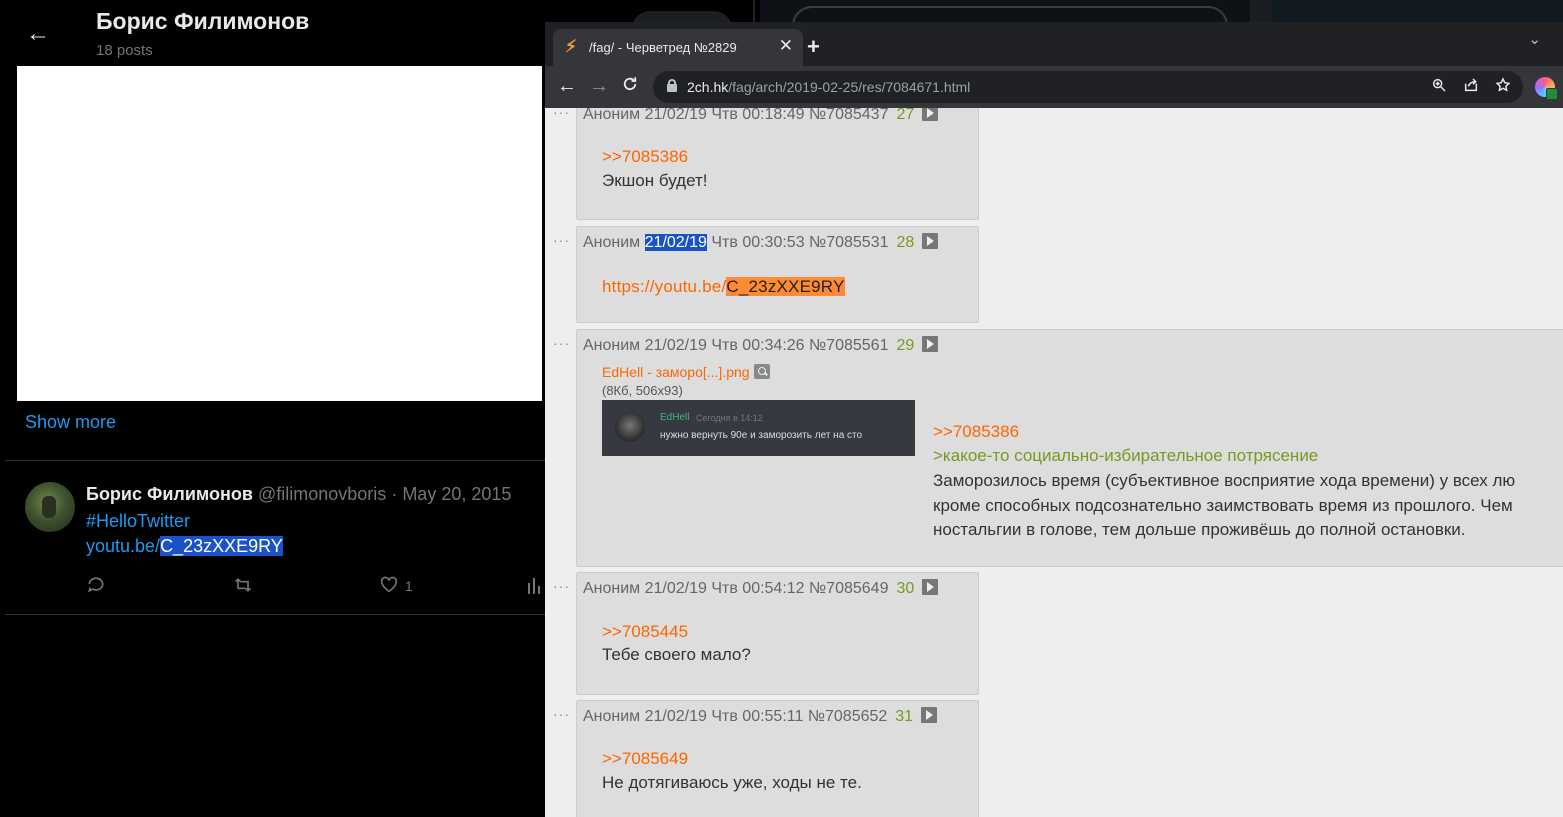  I want to click on forward-icon: →, so click(599, 86).